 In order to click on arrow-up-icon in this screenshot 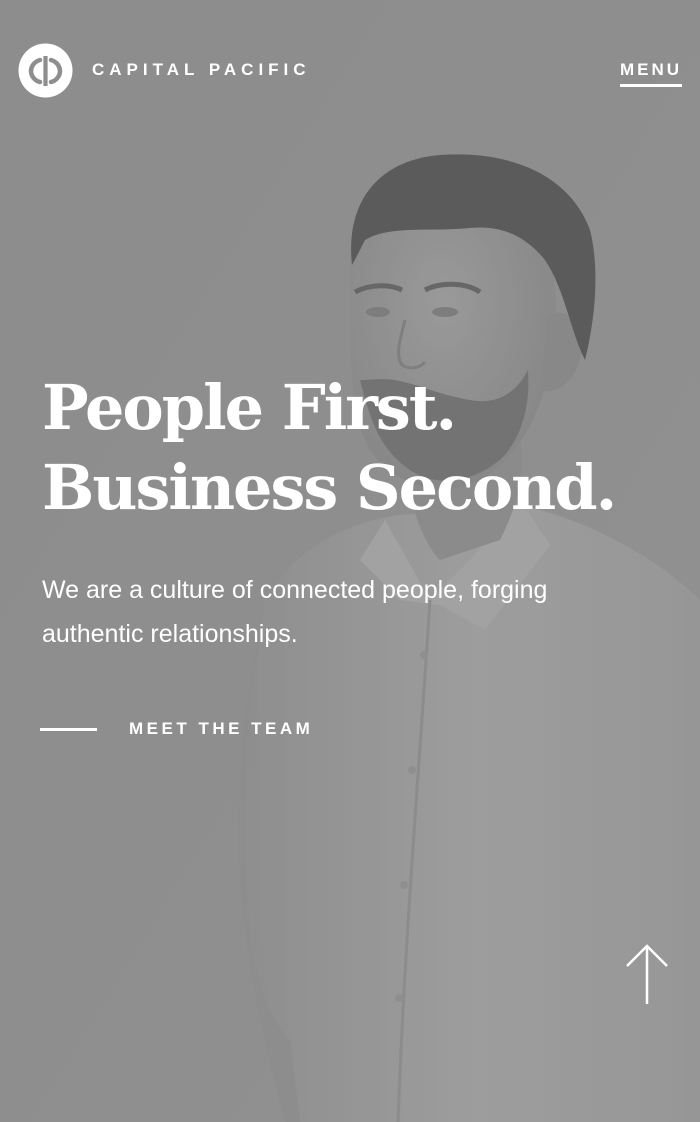, I will do `click(647, 974)`.